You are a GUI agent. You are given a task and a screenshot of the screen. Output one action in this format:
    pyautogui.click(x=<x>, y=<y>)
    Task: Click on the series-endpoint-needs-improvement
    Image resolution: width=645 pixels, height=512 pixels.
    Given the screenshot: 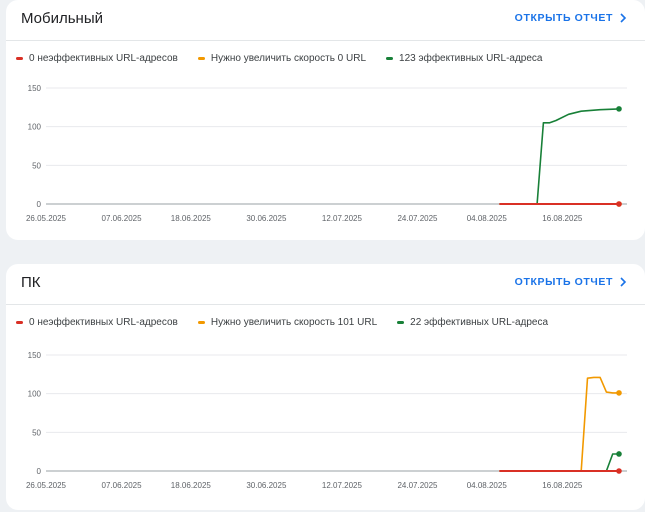 What is the action you would take?
    pyautogui.click(x=619, y=393)
    